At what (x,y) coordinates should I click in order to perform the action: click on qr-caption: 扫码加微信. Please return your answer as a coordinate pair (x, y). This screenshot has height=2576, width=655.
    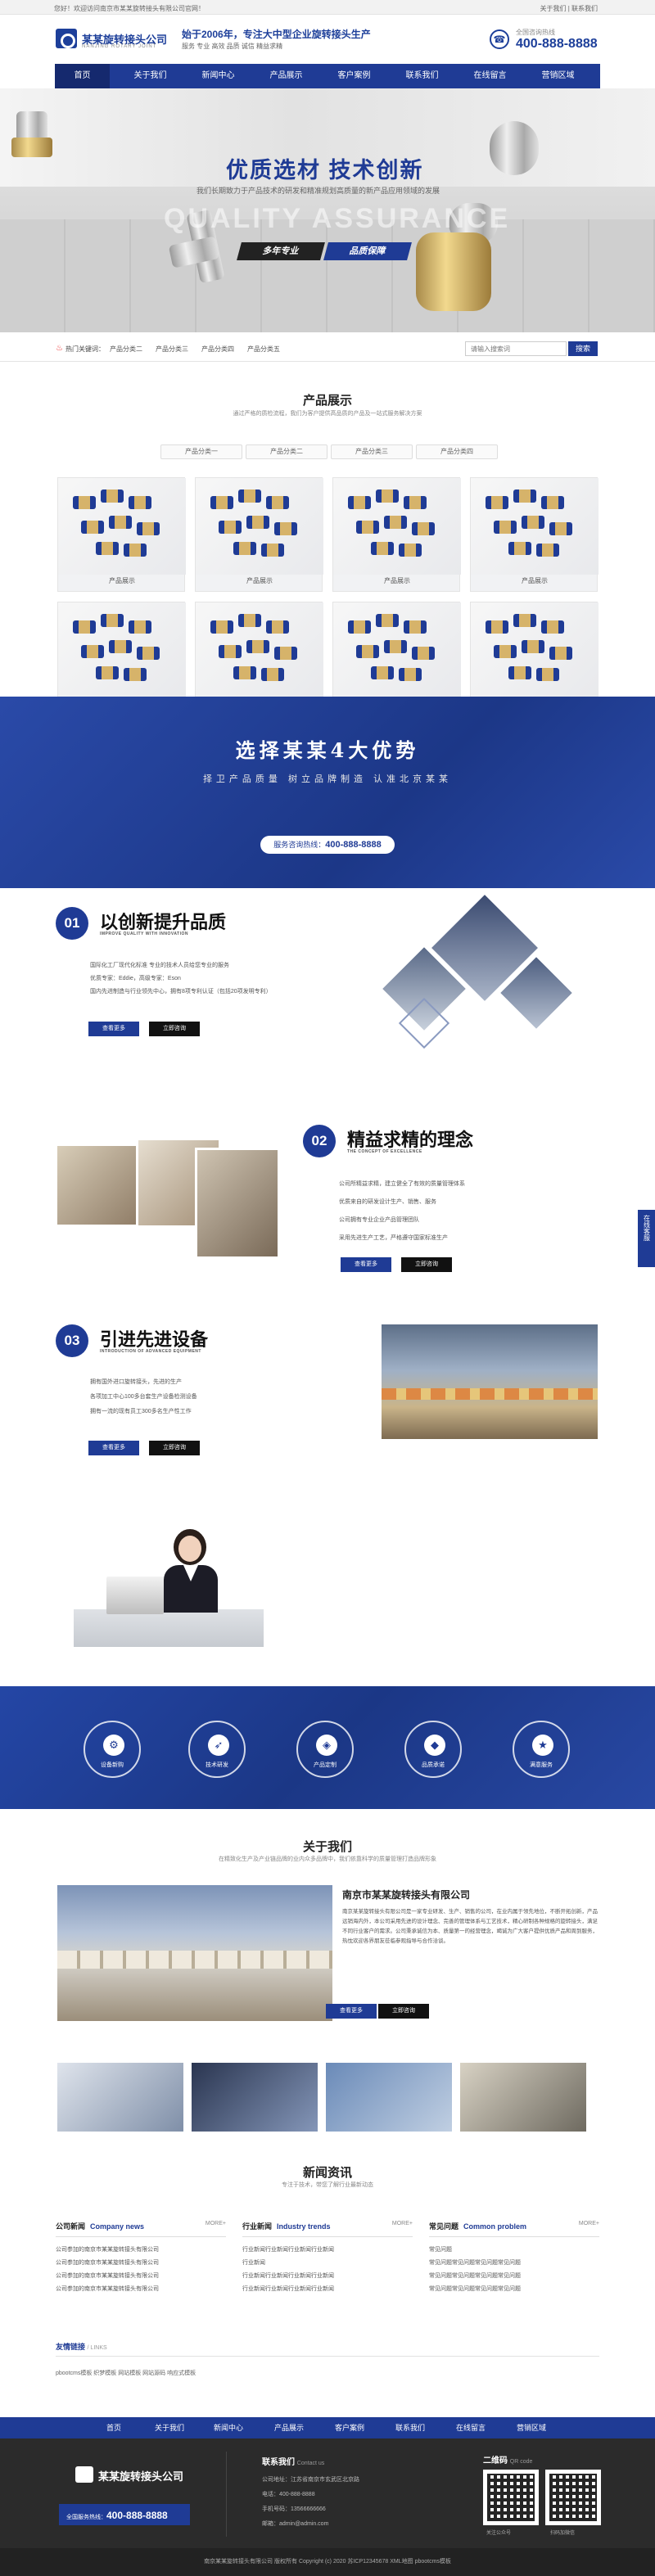
    Looking at the image, I should click on (563, 2533).